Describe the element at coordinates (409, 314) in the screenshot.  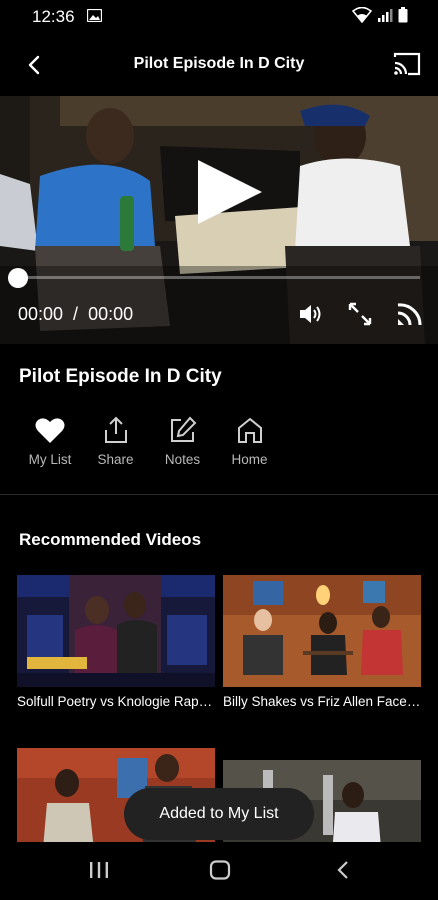
I see `player-cast-icon` at that location.